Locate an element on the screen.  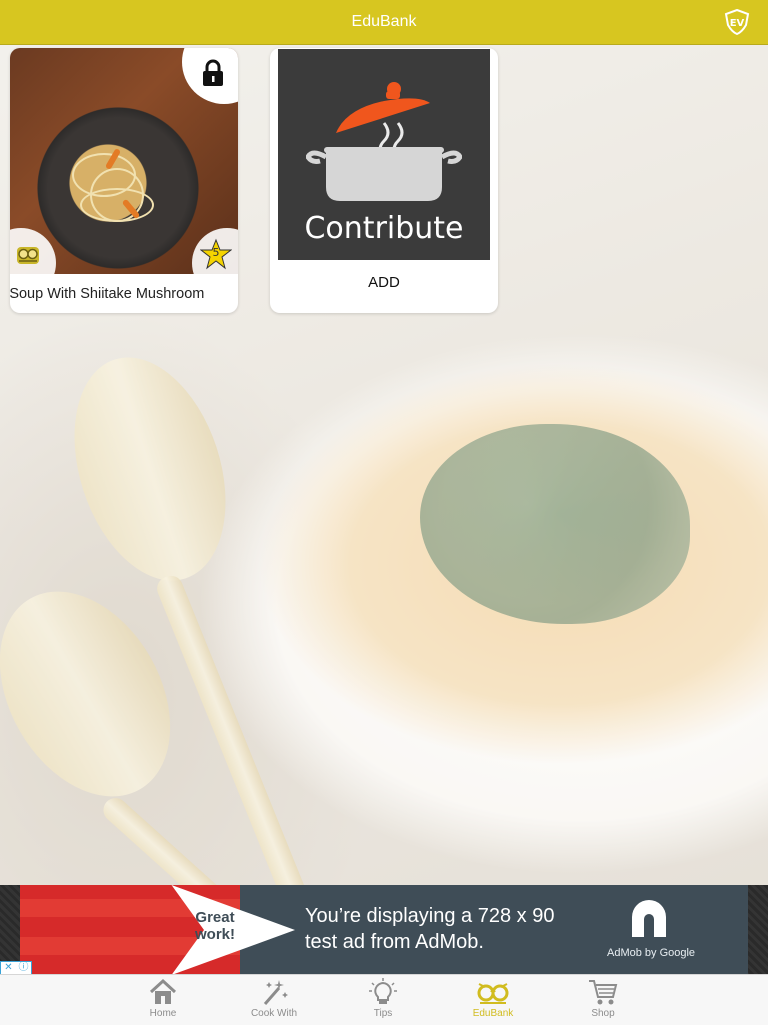
tab-label: EduBank is located at coordinates (493, 1013).